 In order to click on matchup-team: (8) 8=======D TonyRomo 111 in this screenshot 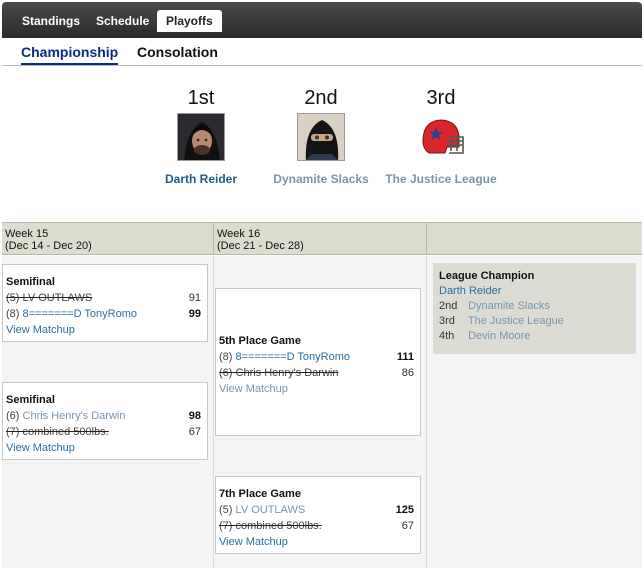, I will do `click(318, 357)`.